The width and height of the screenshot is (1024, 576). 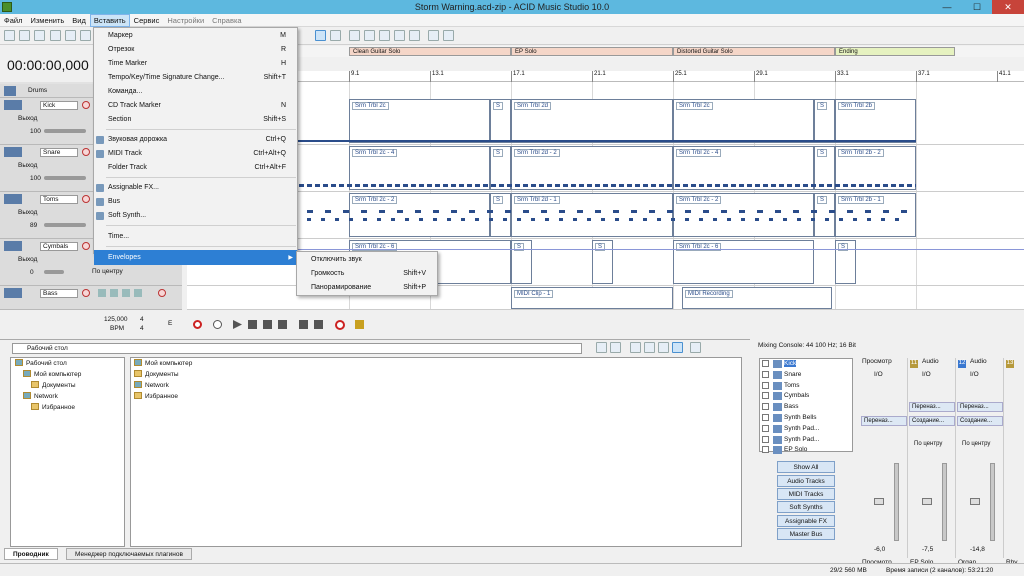 What do you see at coordinates (977, 7) in the screenshot?
I see `maximize-button: ☐` at bounding box center [977, 7].